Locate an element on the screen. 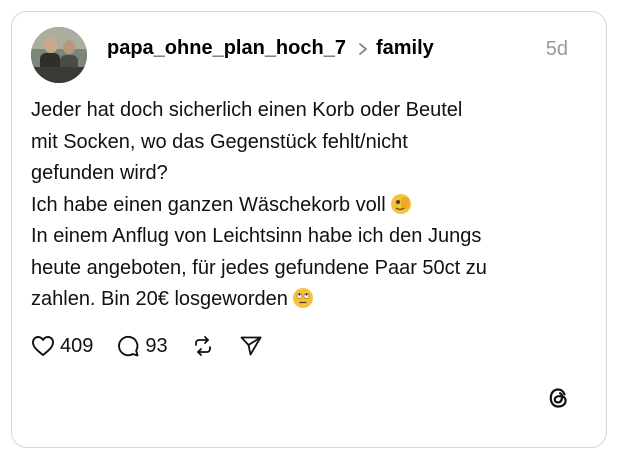  share-send-icon is located at coordinates (251, 346).